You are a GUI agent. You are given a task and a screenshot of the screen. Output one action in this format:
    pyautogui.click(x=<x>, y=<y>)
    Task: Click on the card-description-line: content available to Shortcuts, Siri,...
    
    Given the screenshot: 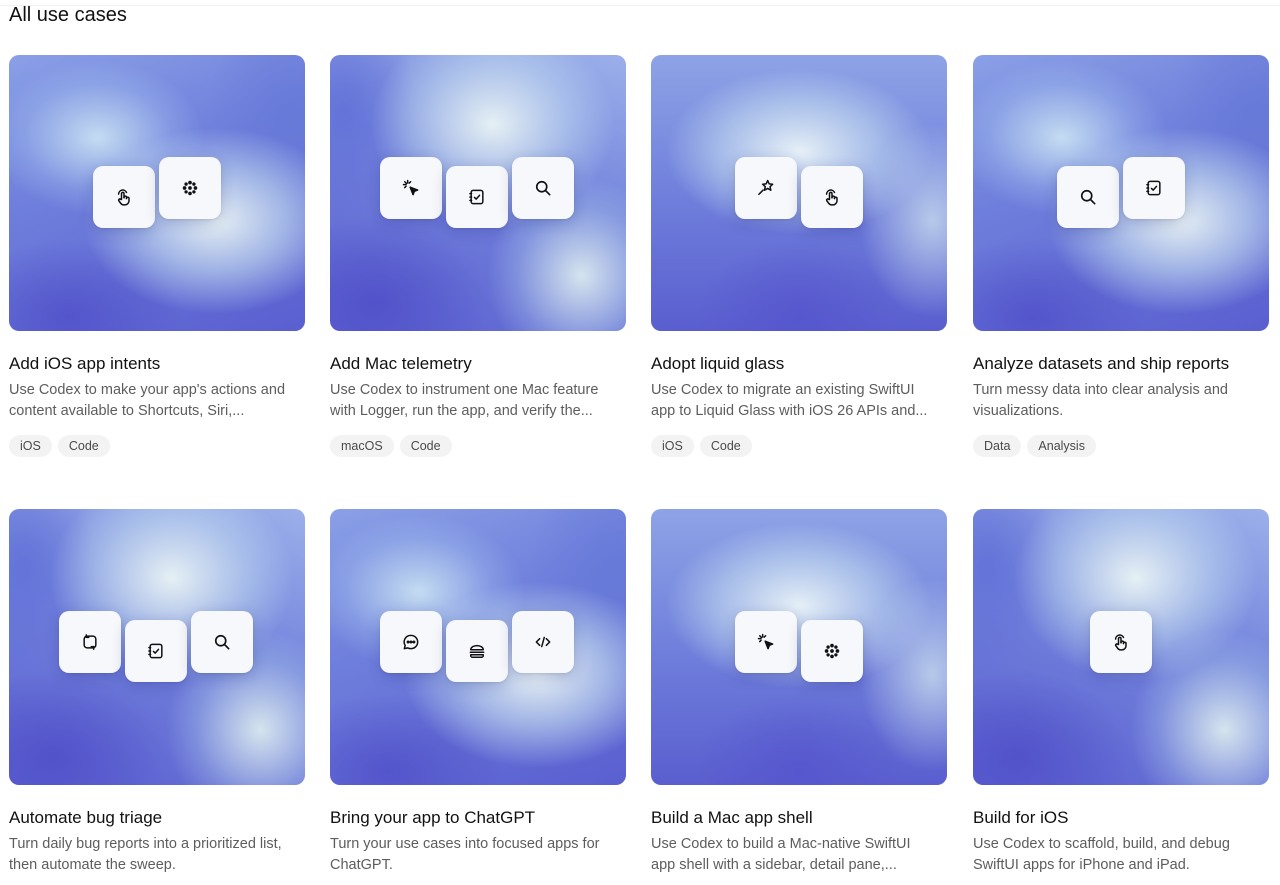 What is the action you would take?
    pyautogui.click(x=127, y=410)
    